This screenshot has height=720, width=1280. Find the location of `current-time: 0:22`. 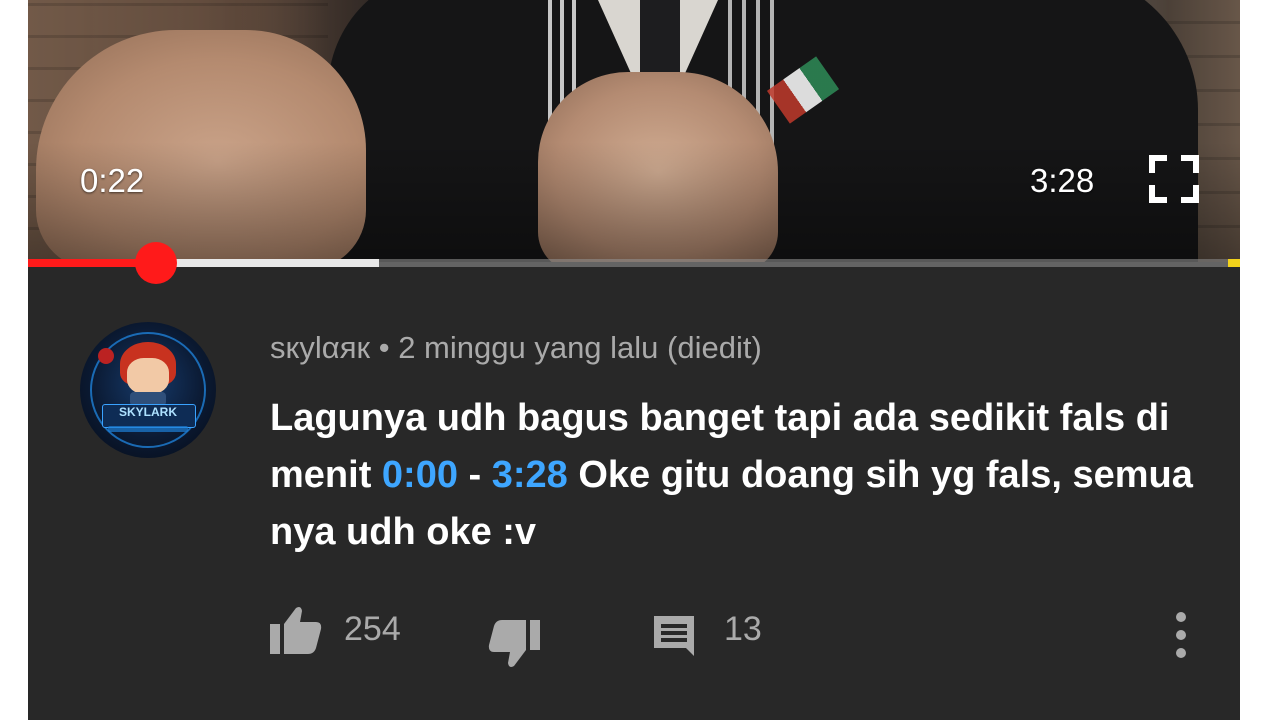

current-time: 0:22 is located at coordinates (112, 180).